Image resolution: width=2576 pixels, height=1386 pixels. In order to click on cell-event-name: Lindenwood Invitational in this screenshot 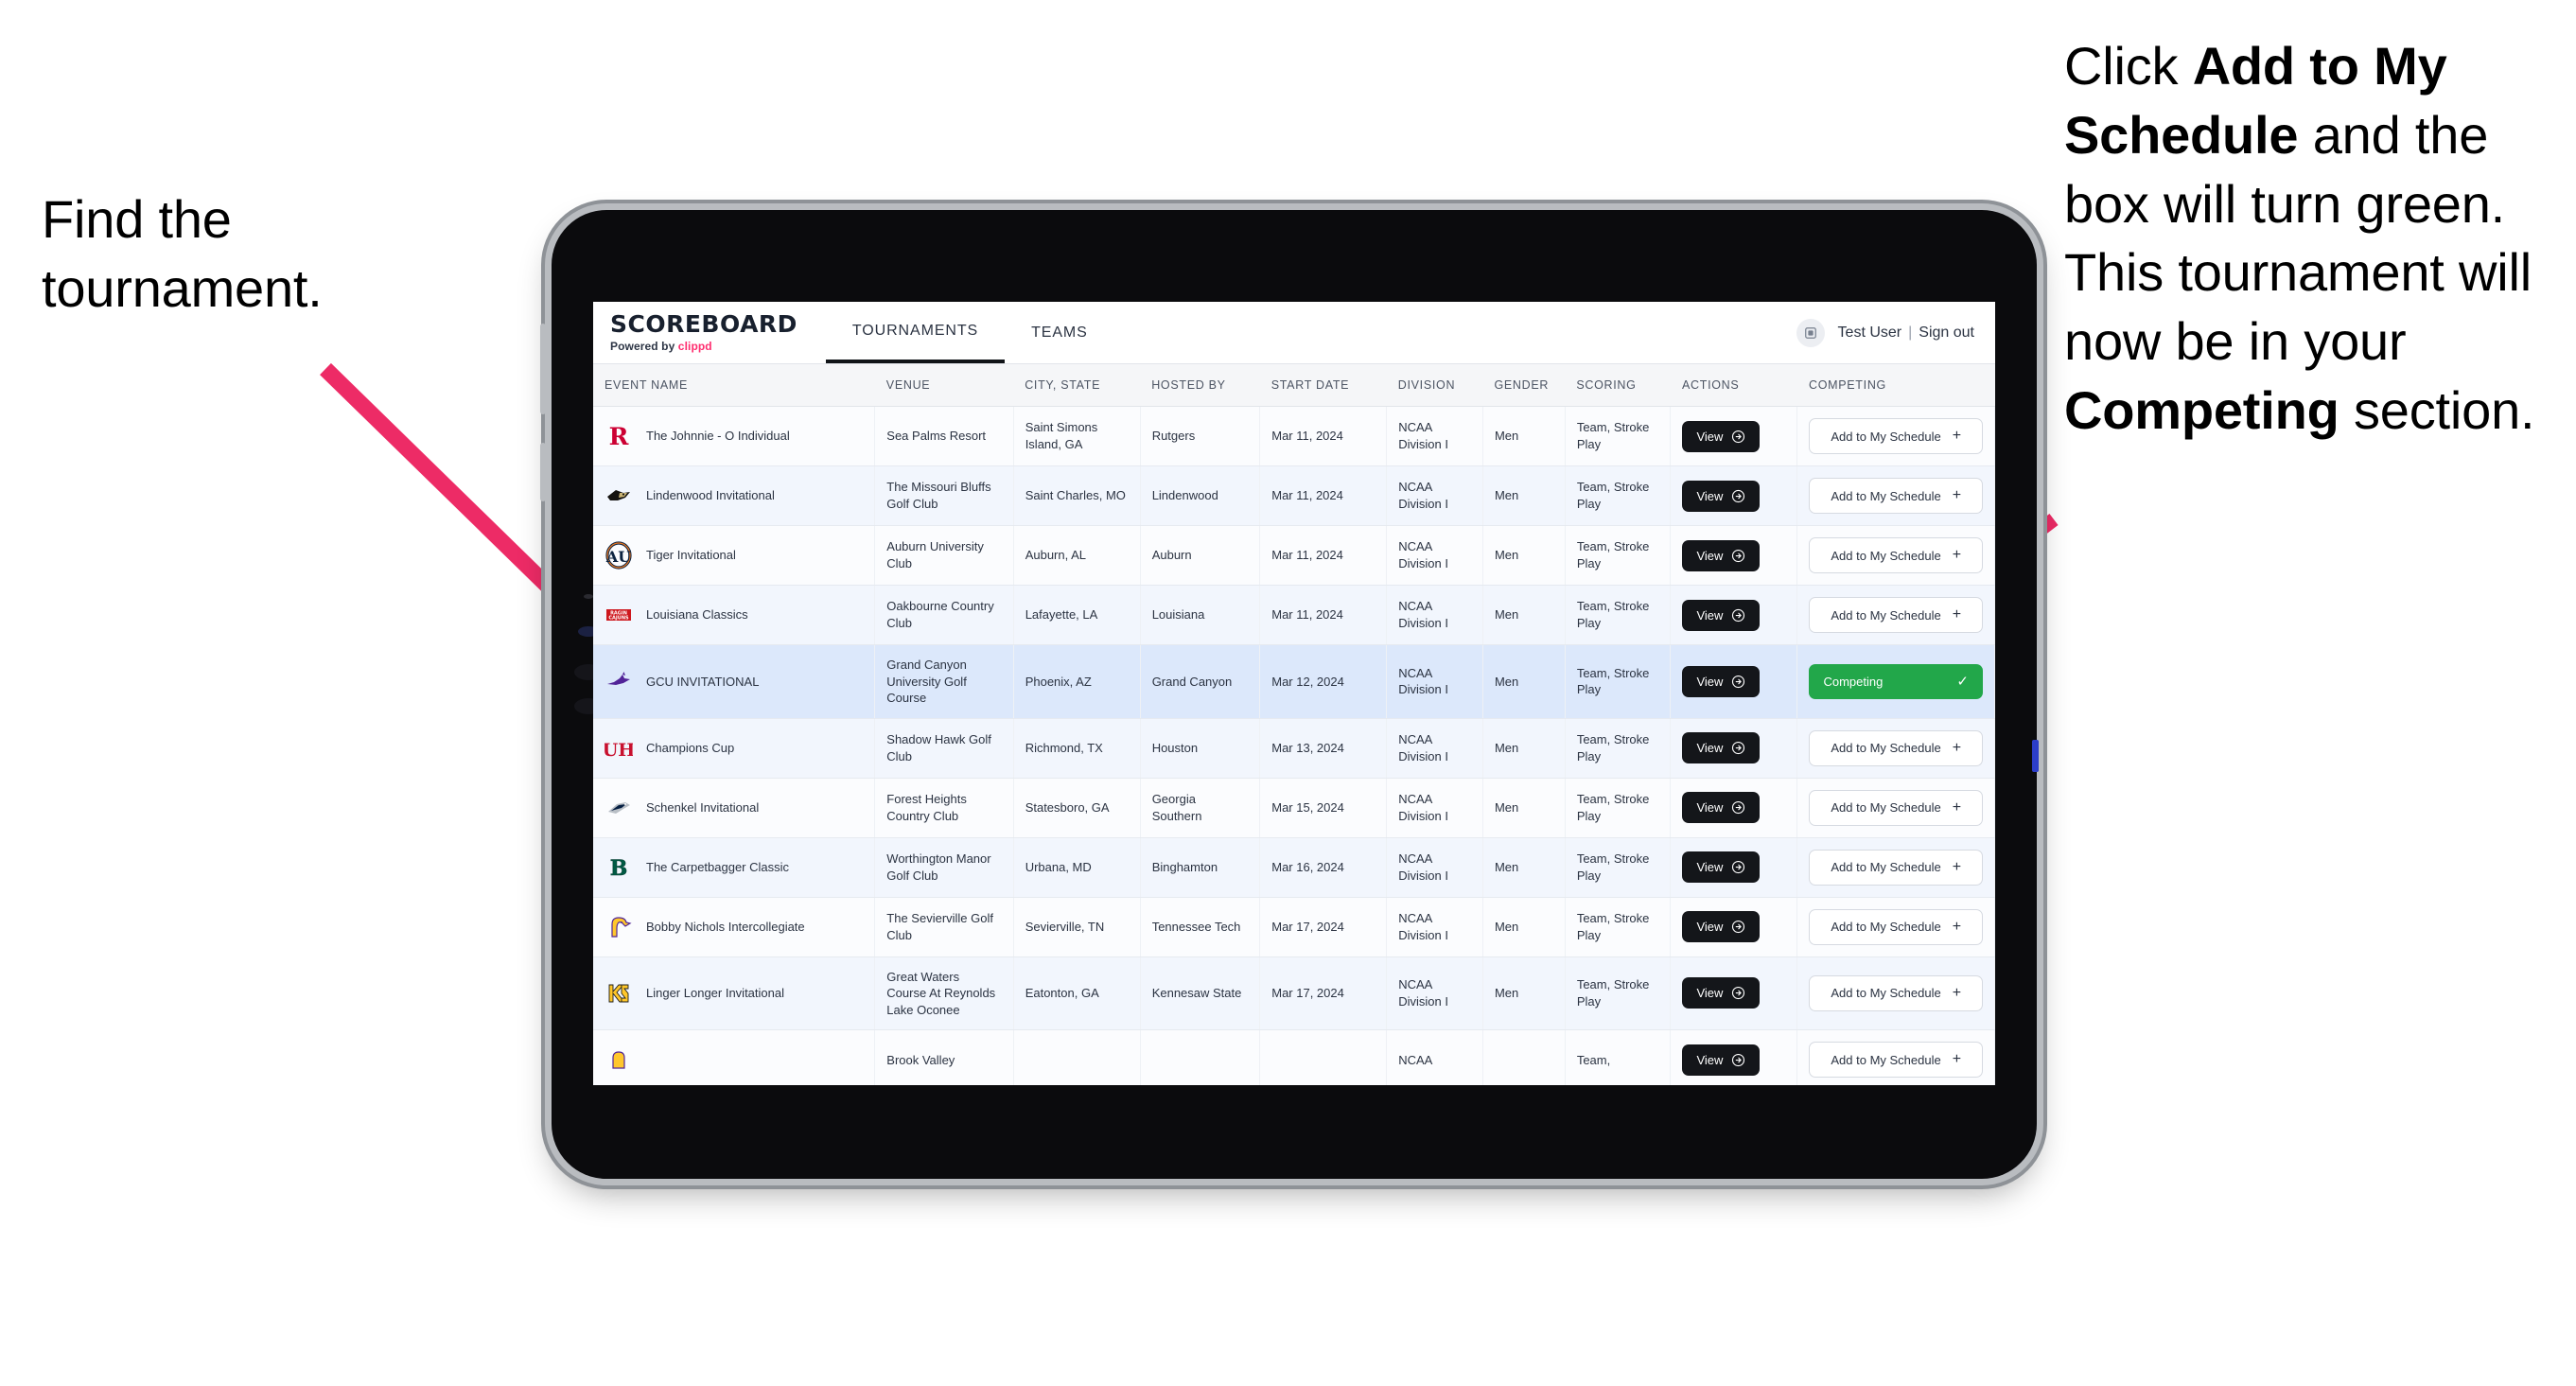, I will do `click(735, 496)`.